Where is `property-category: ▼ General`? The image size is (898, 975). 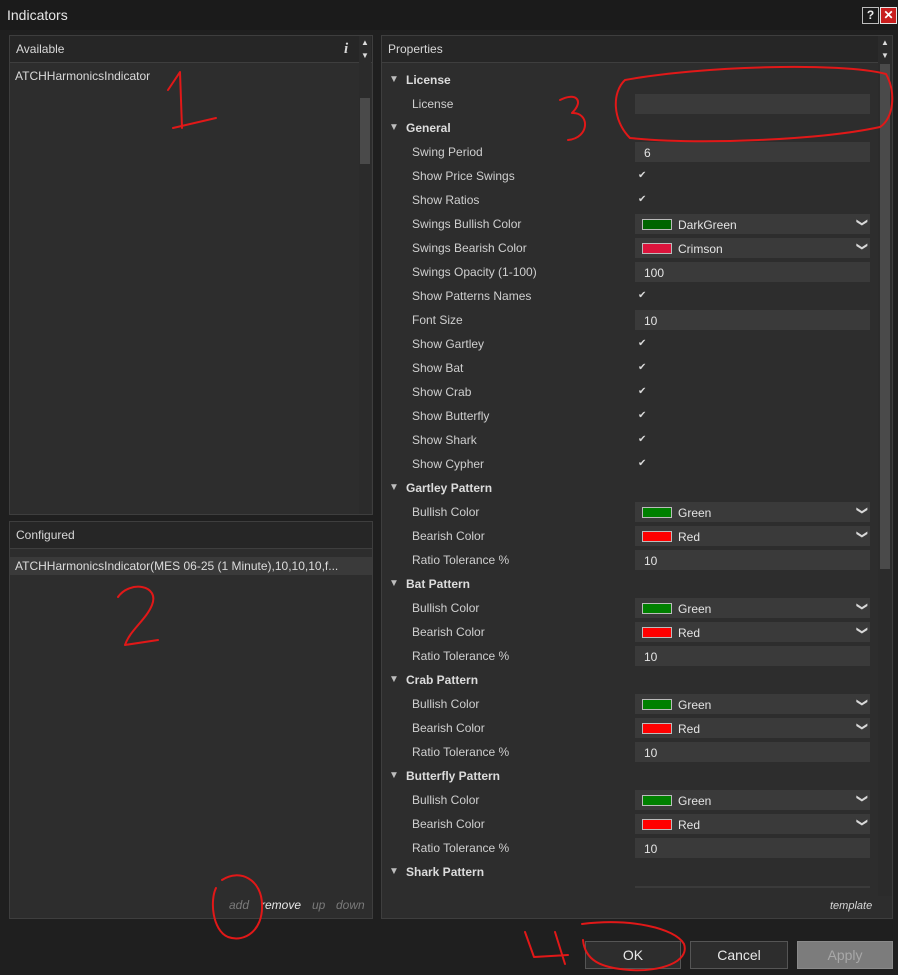 property-category: ▼ General is located at coordinates (630, 128).